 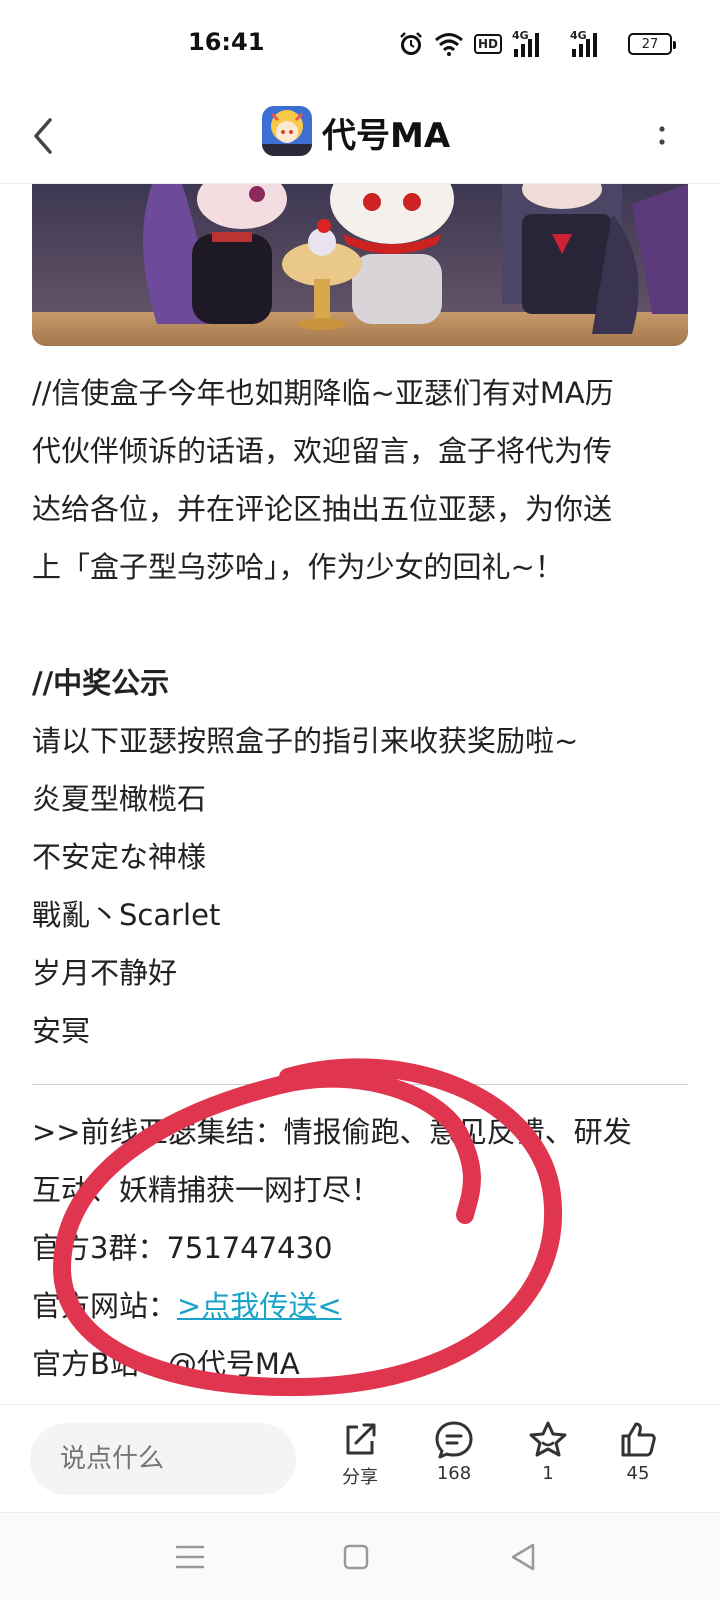 What do you see at coordinates (322, 451) in the screenshot?
I see `text-line: 代伙伴倾诉的话语，欢迎留言，盒子将代为传` at bounding box center [322, 451].